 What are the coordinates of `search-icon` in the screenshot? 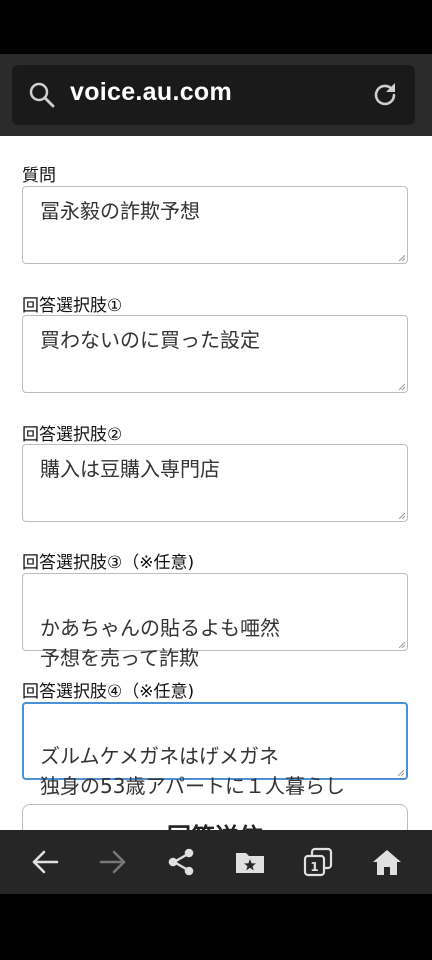 It's located at (42, 95).